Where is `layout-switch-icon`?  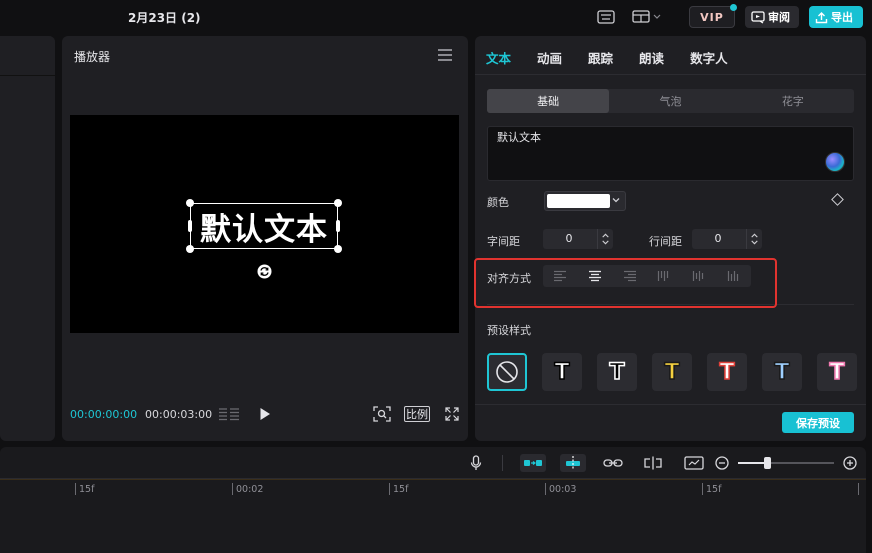
layout-switch-icon is located at coordinates (647, 17).